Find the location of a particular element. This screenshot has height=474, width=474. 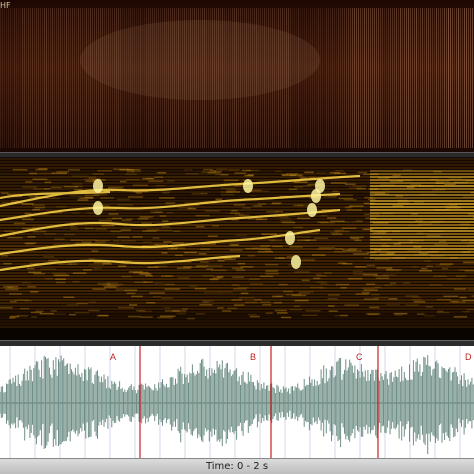

marker-label-d: D is located at coordinates (468, 357).